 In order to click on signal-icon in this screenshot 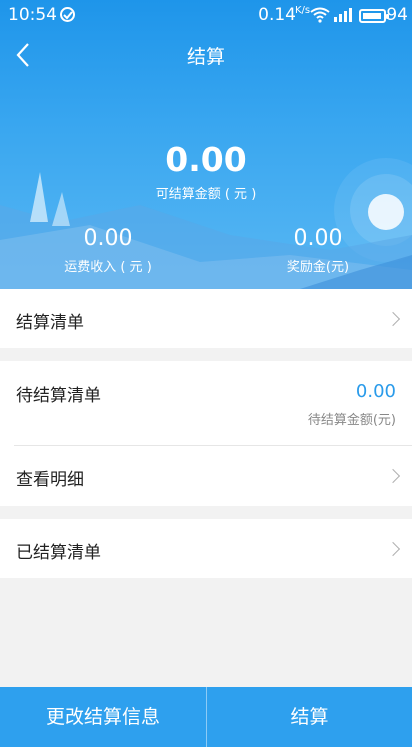, I will do `click(343, 15)`.